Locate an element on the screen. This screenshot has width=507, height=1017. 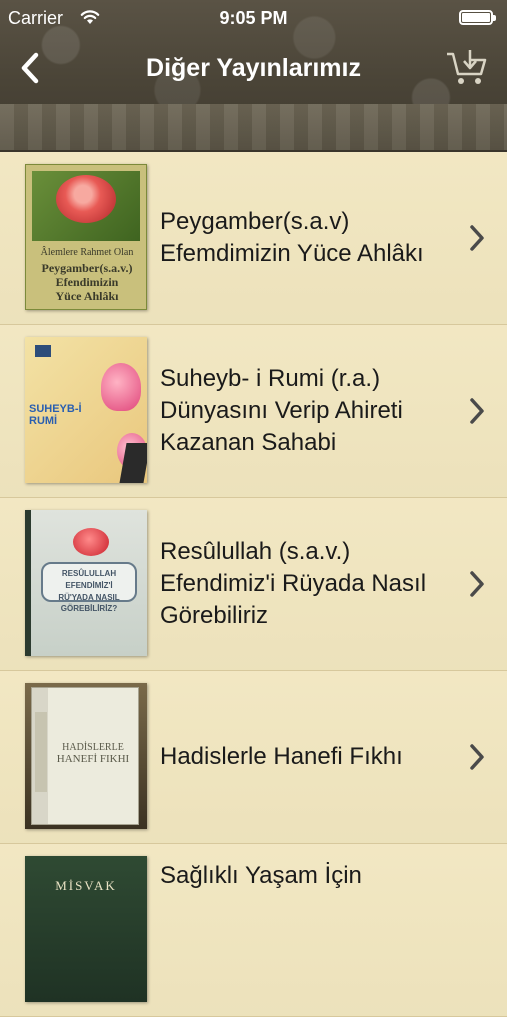
status-time: 9:05 PM is located at coordinates (253, 18).